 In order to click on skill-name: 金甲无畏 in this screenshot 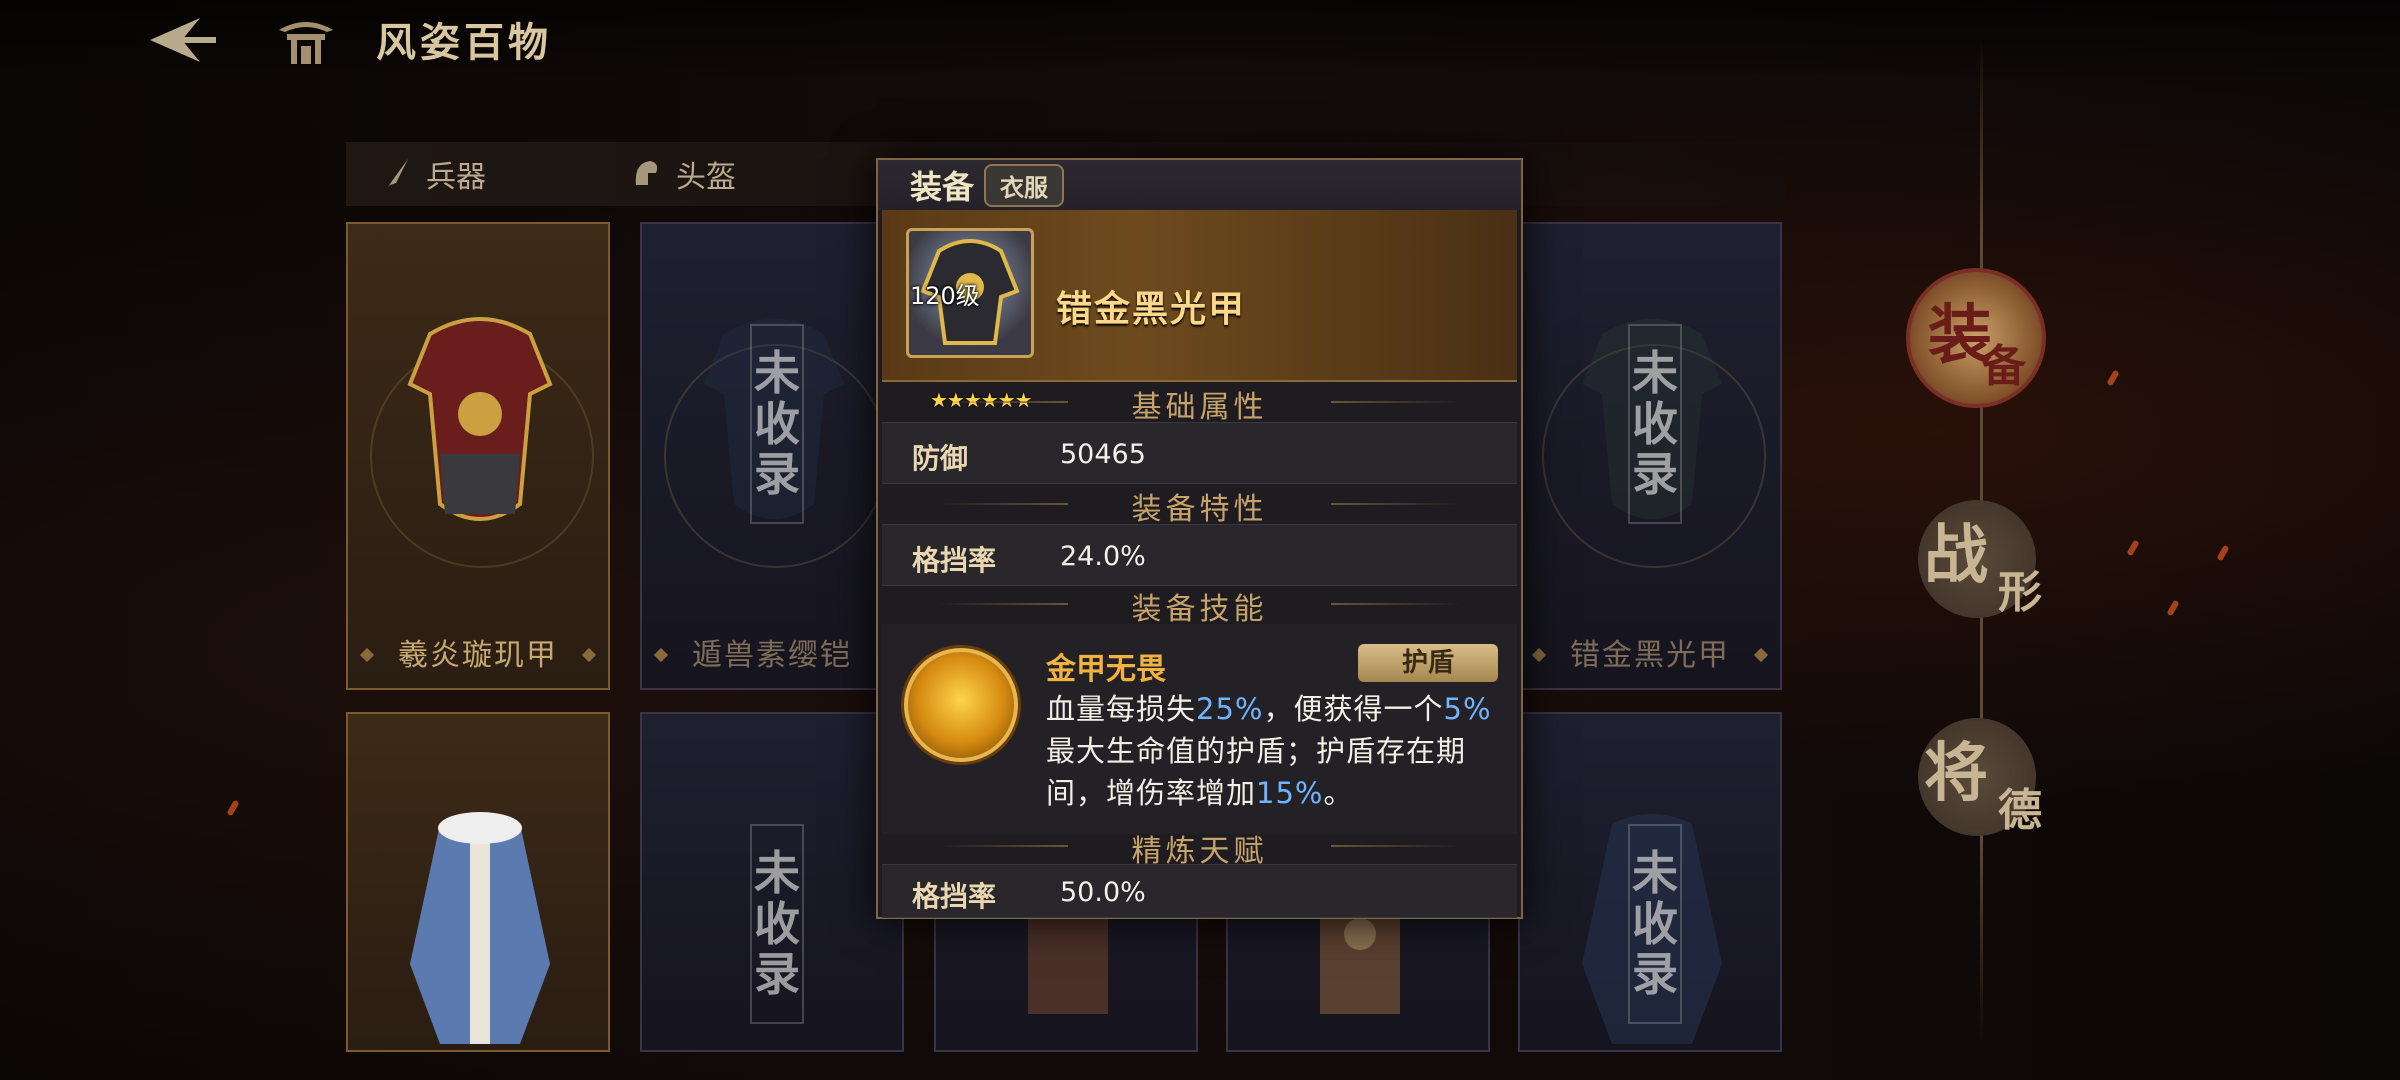, I will do `click(1106, 669)`.